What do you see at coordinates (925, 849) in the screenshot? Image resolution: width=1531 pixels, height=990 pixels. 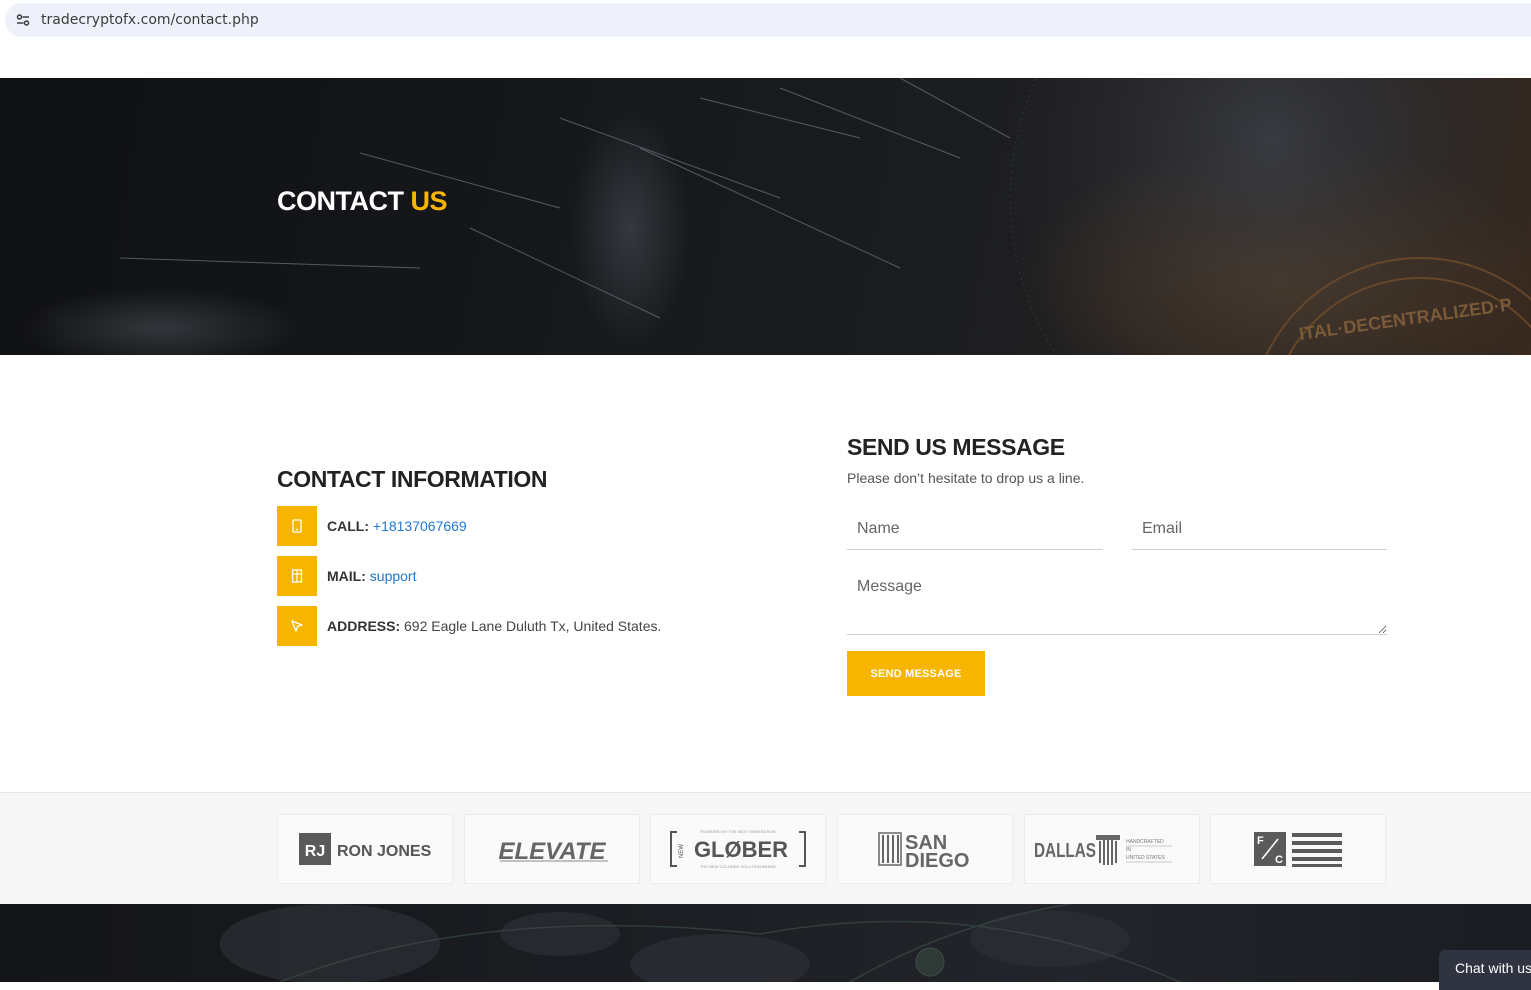 I see `logo-san-diego: SAN DIEGO` at bounding box center [925, 849].